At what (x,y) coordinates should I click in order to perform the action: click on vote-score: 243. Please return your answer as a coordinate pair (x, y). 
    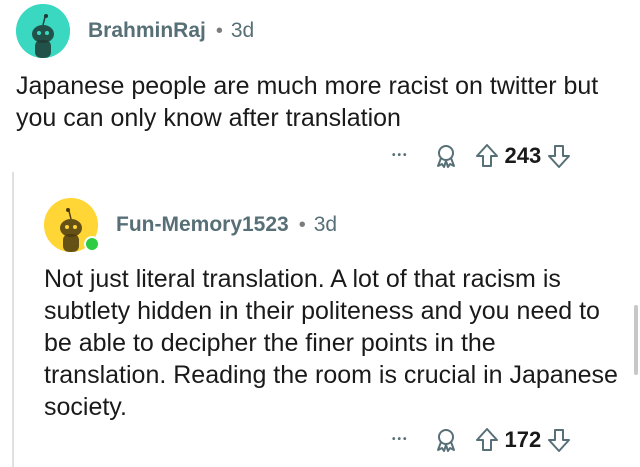
    Looking at the image, I should click on (523, 155).